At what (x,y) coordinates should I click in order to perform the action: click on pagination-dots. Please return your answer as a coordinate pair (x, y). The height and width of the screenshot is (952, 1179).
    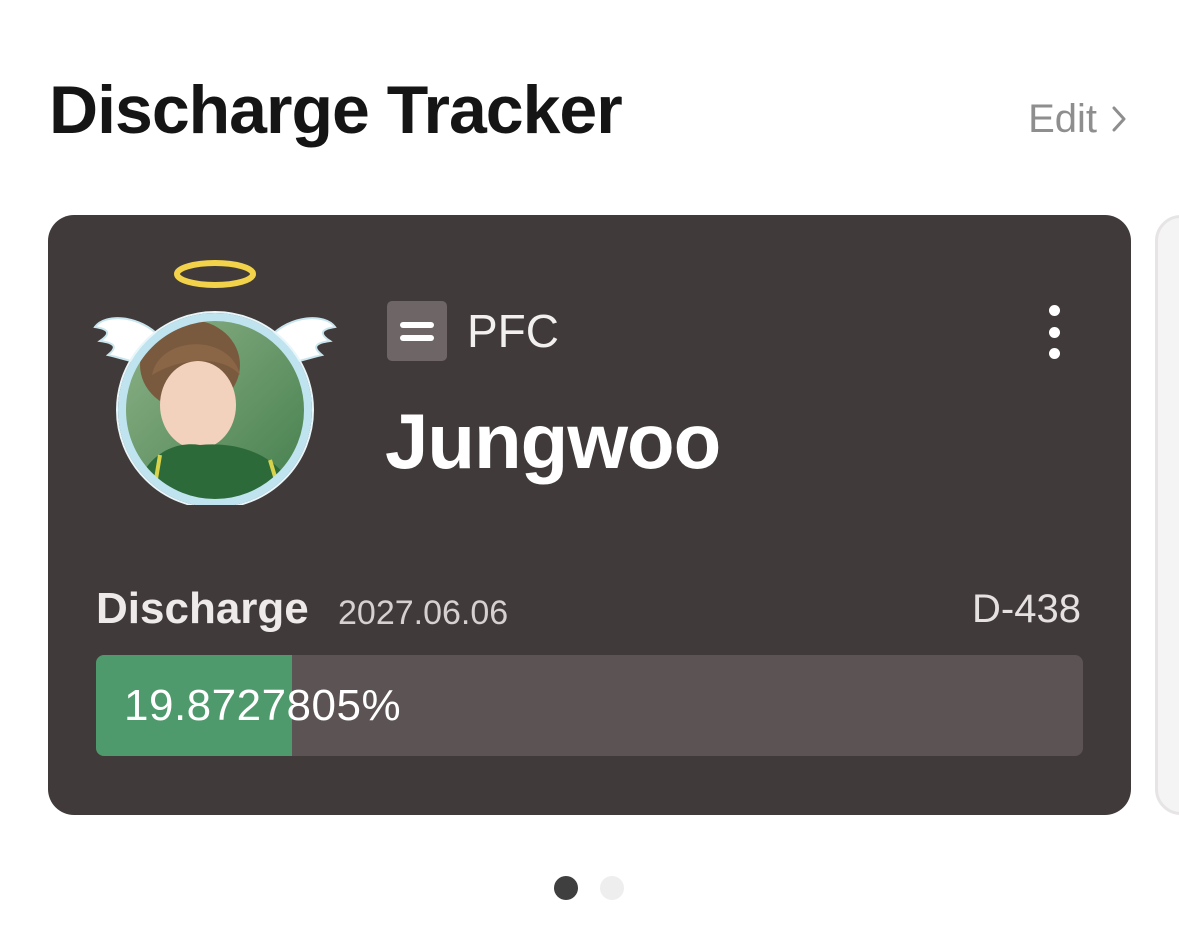
    Looking at the image, I should click on (589, 888).